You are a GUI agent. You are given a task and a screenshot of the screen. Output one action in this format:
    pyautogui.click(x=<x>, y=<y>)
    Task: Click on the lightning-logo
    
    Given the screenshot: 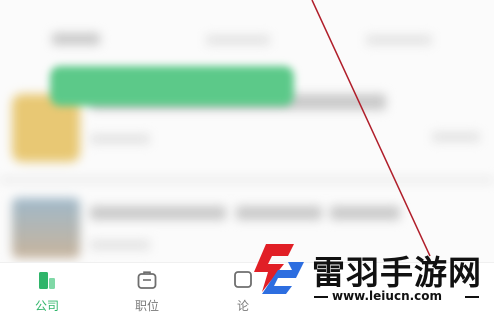 What is the action you would take?
    pyautogui.click(x=279, y=269)
    